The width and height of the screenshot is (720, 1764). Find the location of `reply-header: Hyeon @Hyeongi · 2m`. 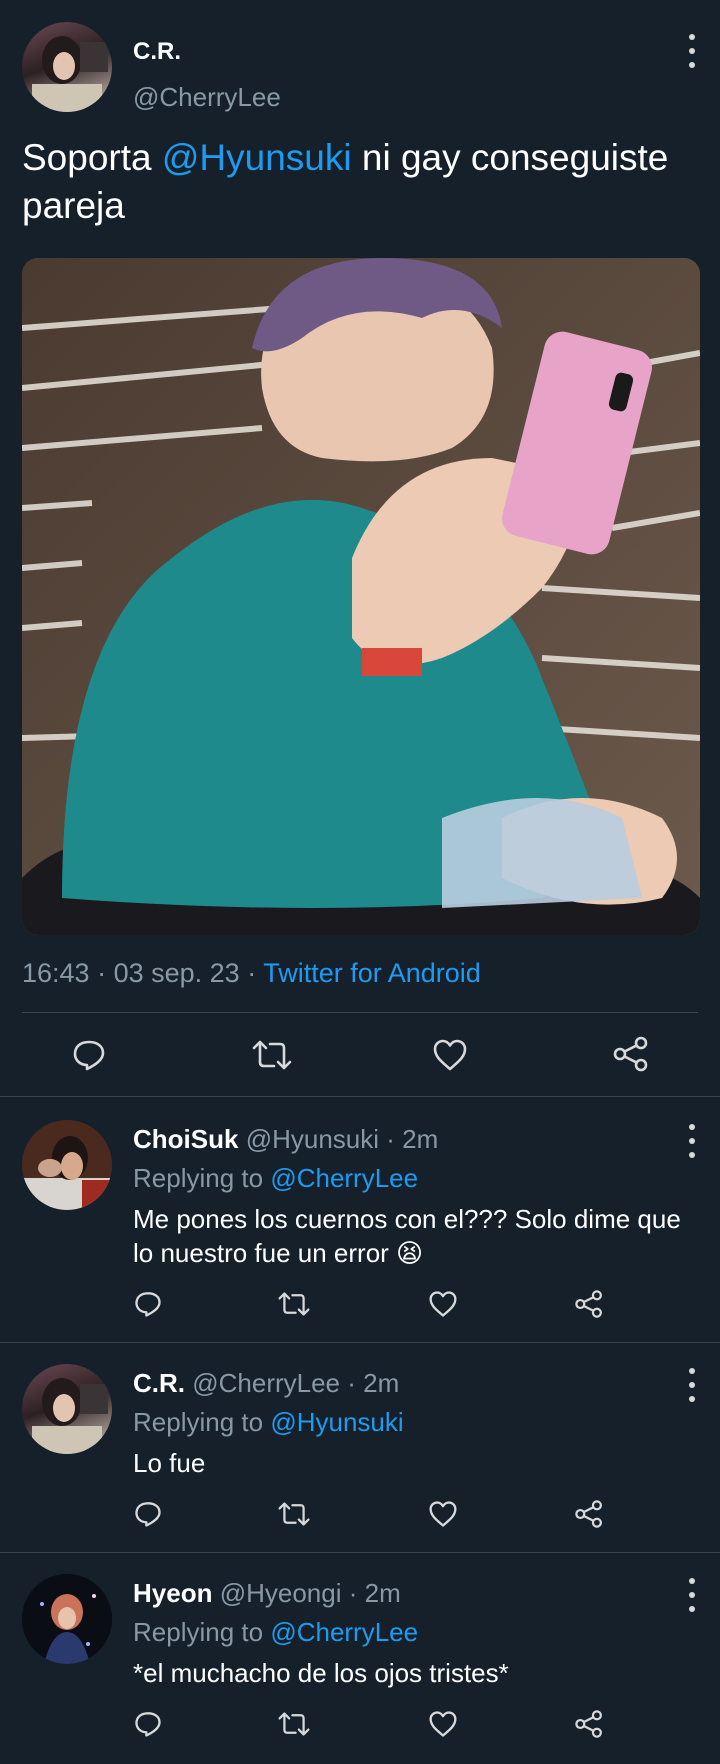

reply-header: Hyeon @Hyeongi · 2m is located at coordinates (267, 1593).